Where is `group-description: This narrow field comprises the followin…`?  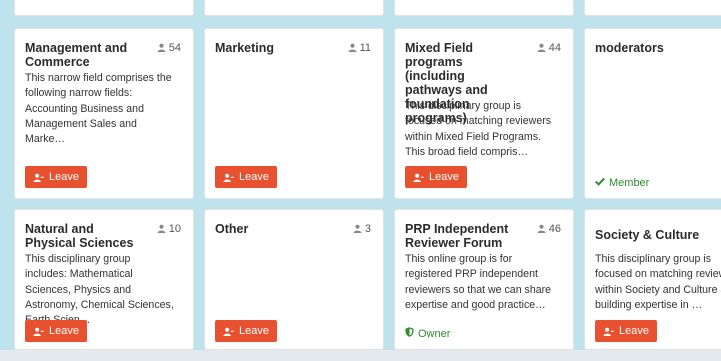 group-description: This narrow field comprises the followin… is located at coordinates (98, 109).